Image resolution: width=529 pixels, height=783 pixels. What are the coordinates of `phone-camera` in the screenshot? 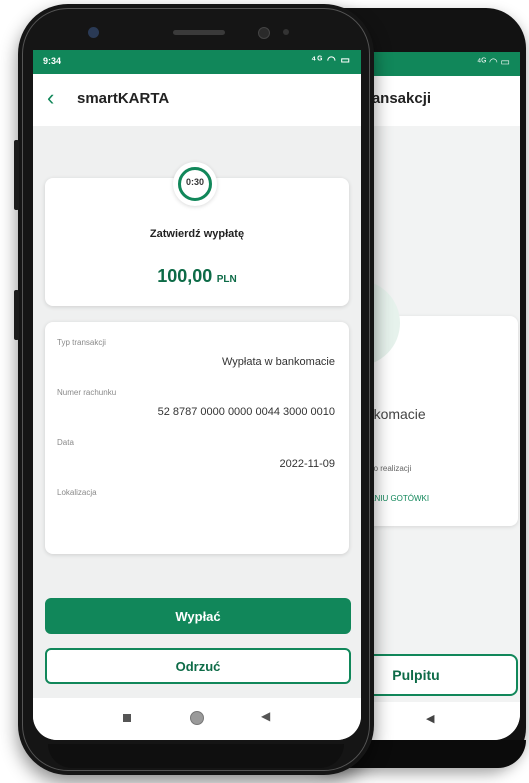 It's located at (93, 32).